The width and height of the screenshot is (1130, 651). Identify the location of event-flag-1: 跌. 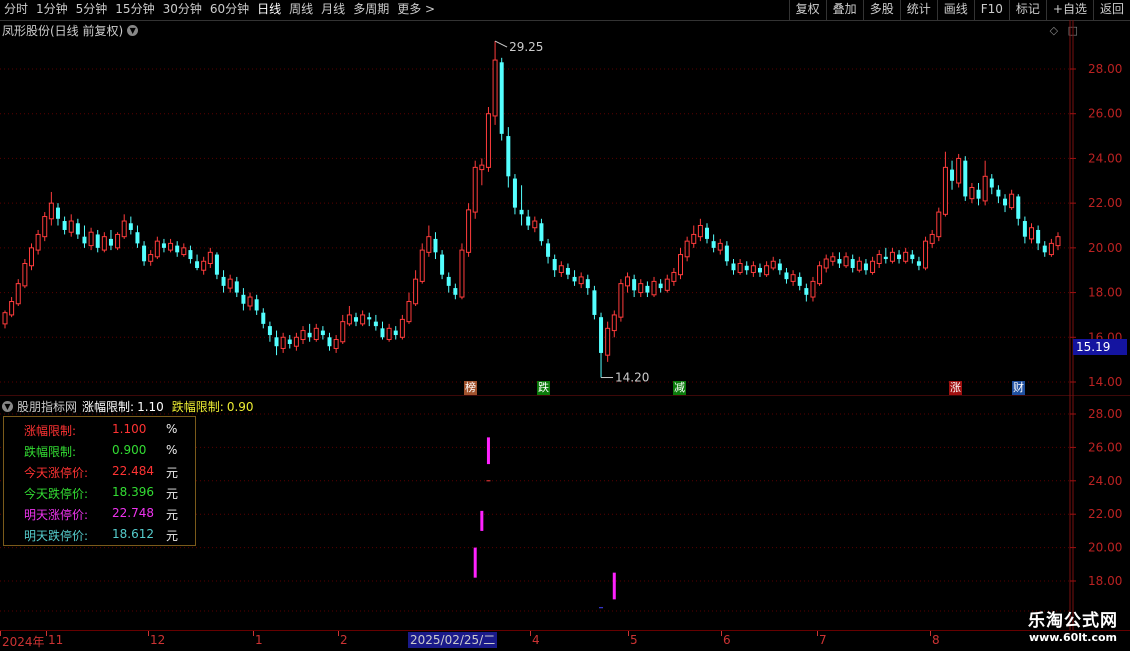
(543, 388).